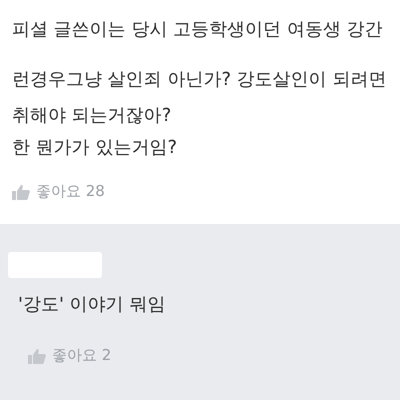 This screenshot has height=400, width=400. I want to click on comment-text: 한 뭔가가 있는거임?, so click(95, 148).